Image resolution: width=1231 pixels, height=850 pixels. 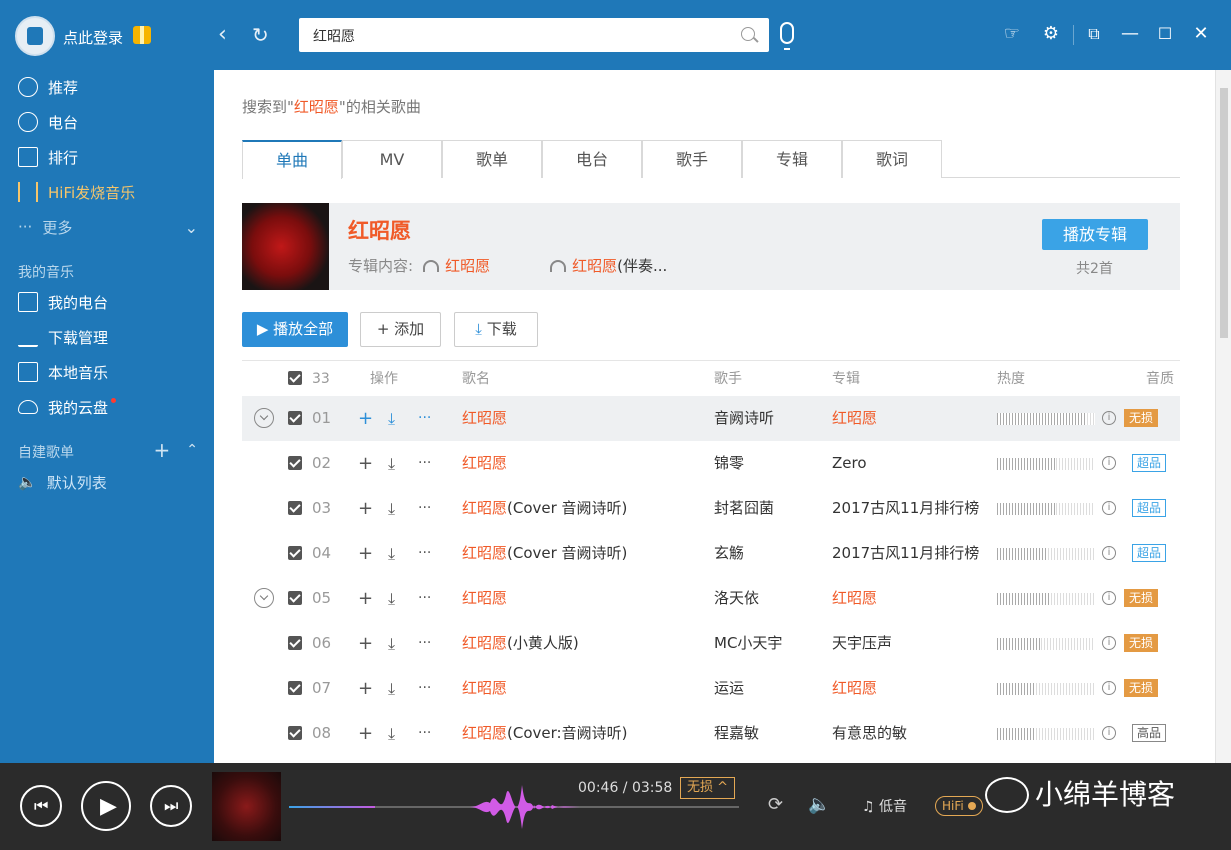 What do you see at coordinates (162, 451) in the screenshot?
I see `add-playlist-icon: +` at bounding box center [162, 451].